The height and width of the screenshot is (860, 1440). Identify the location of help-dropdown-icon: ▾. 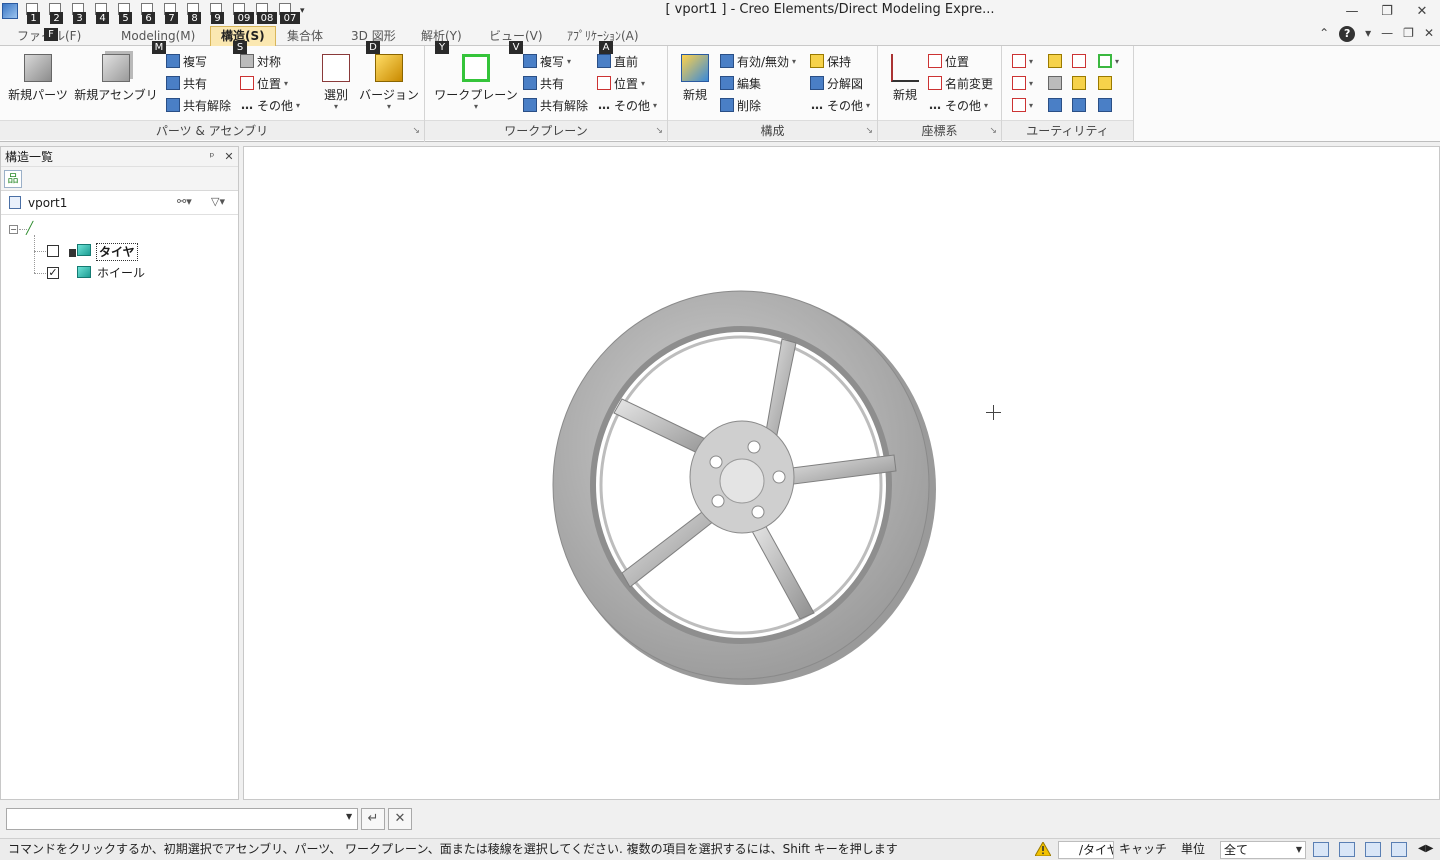
(1368, 34).